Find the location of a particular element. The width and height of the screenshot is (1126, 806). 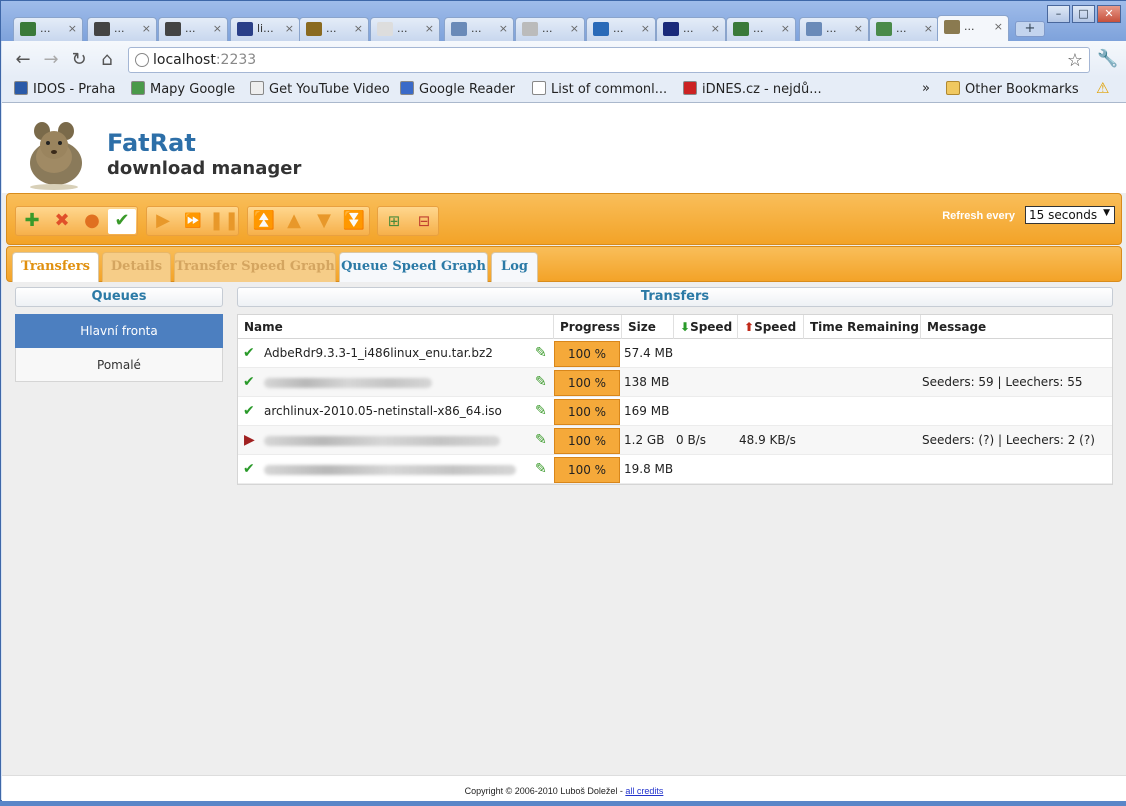

table-row: ✔ ✎ 100 % 138 MB Seeders: 59 | Leechers: 55 is located at coordinates (675, 382).